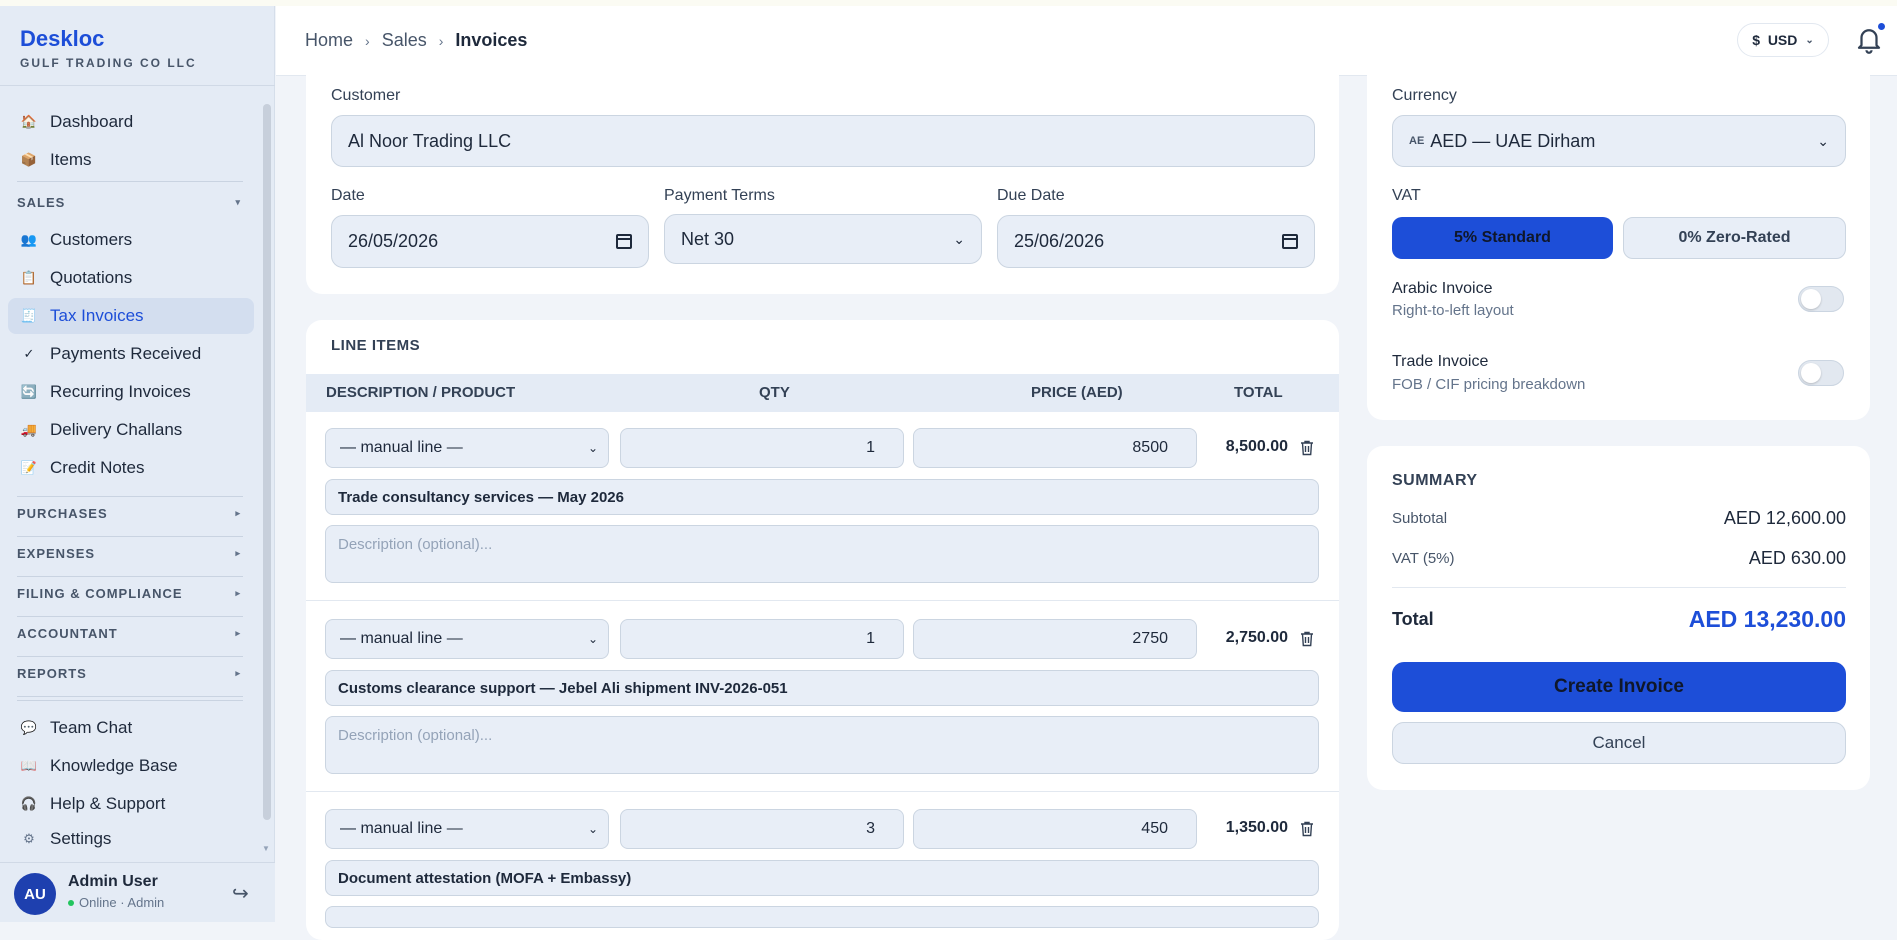 The image size is (1897, 940). Describe the element at coordinates (822, 878) in the screenshot. I see `item-name-input: Document attestation (MOFA + Embassy)` at that location.